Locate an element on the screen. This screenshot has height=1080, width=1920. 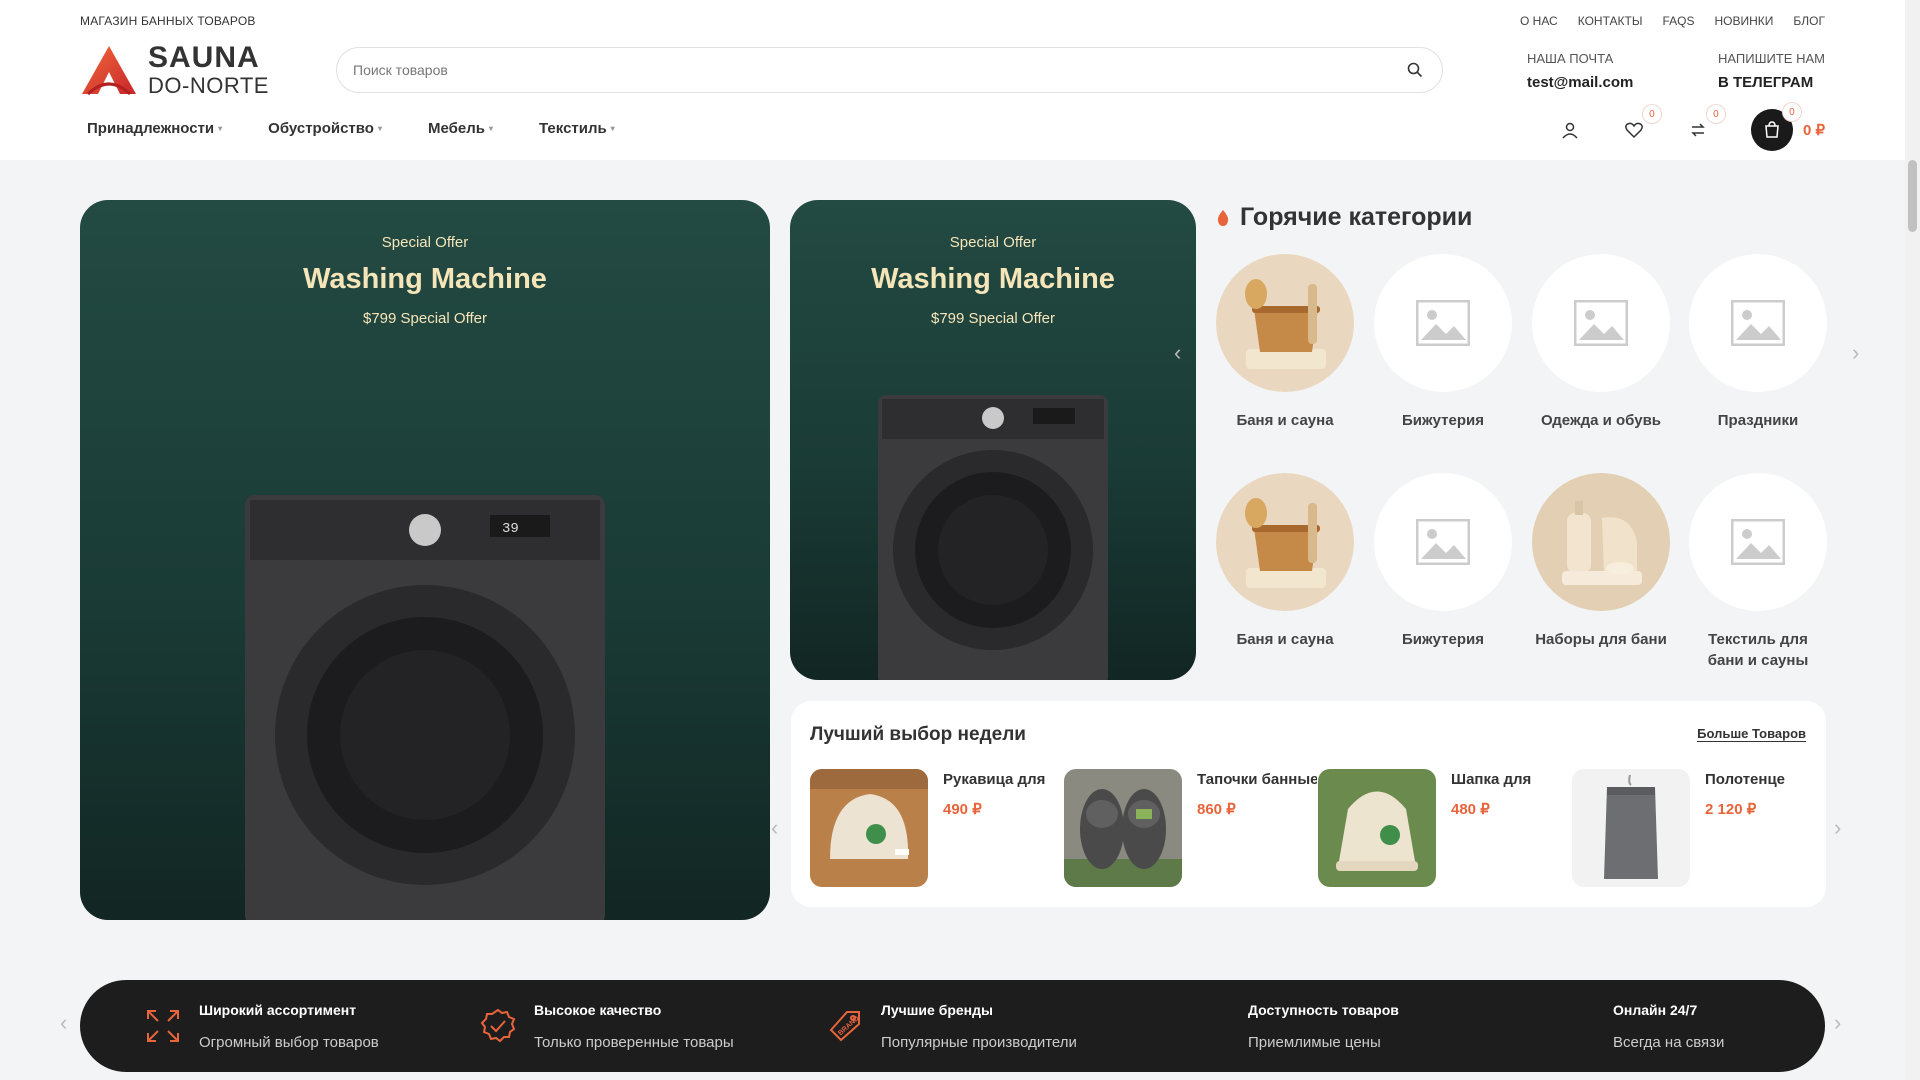
product-card: Полотенце 2 120 ₽ is located at coordinates (1697, 828).